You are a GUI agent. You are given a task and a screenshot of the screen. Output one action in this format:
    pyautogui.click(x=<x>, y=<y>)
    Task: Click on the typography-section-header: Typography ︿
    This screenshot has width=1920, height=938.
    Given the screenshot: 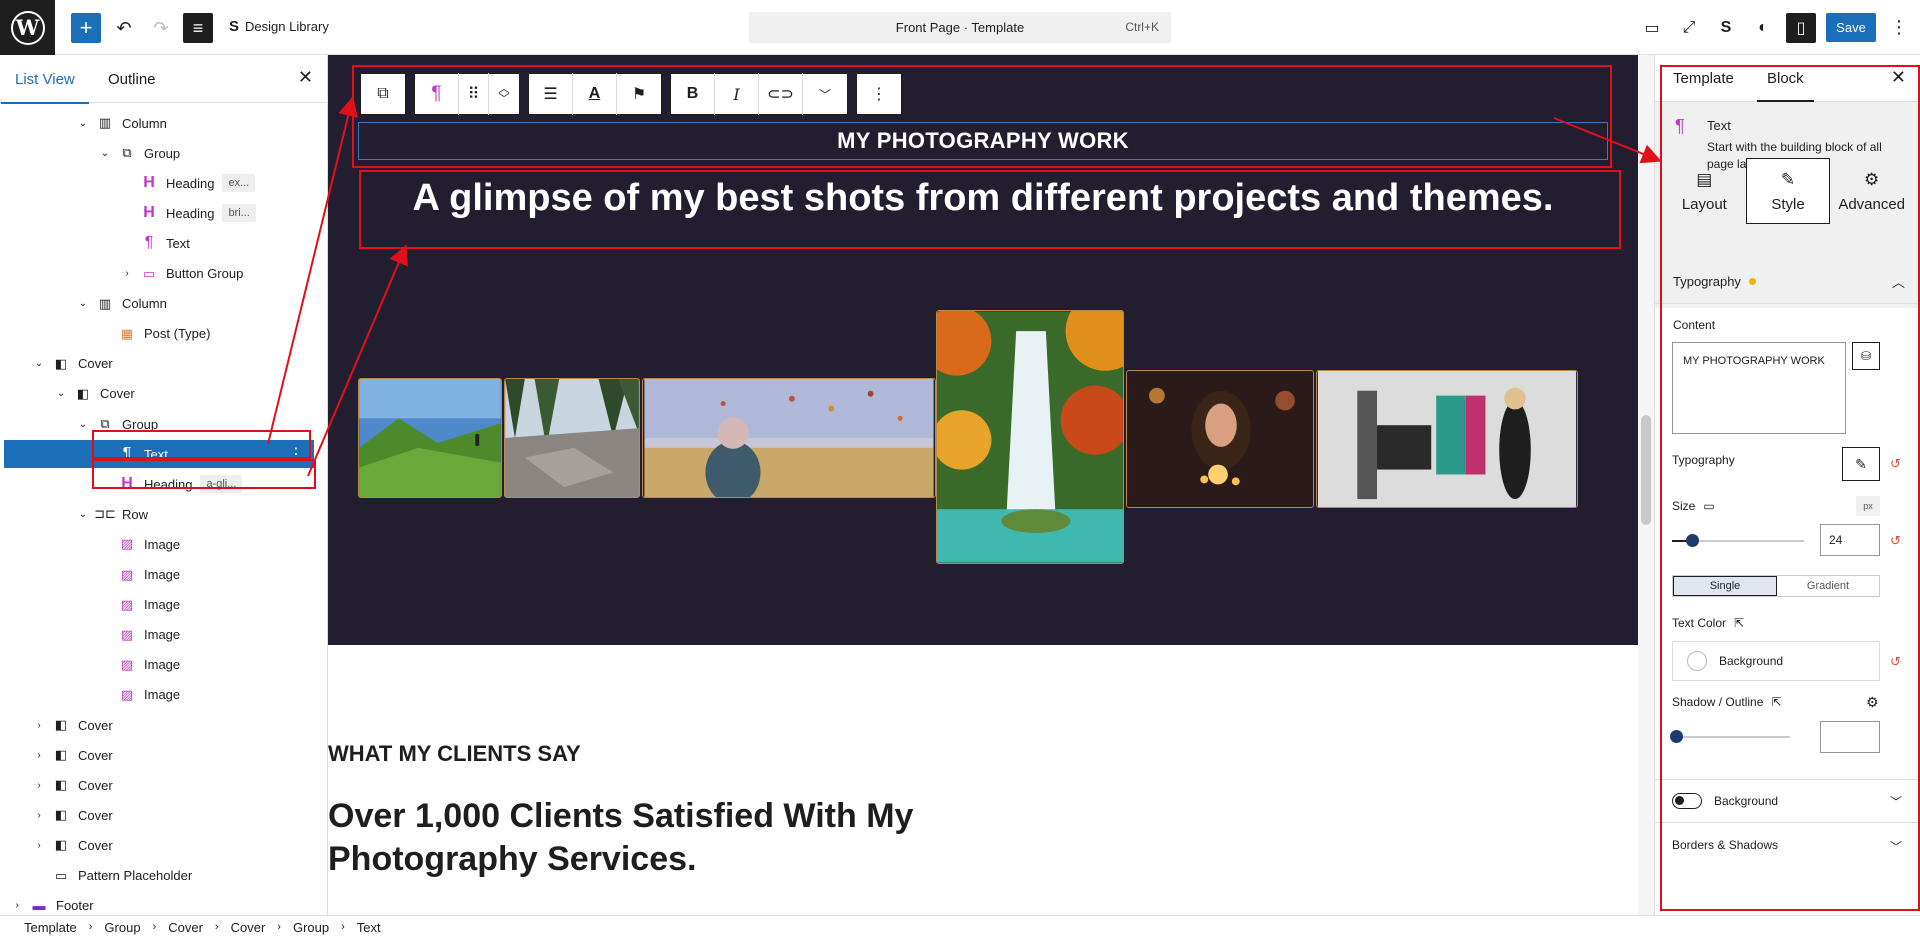 What is the action you would take?
    pyautogui.click(x=1787, y=281)
    